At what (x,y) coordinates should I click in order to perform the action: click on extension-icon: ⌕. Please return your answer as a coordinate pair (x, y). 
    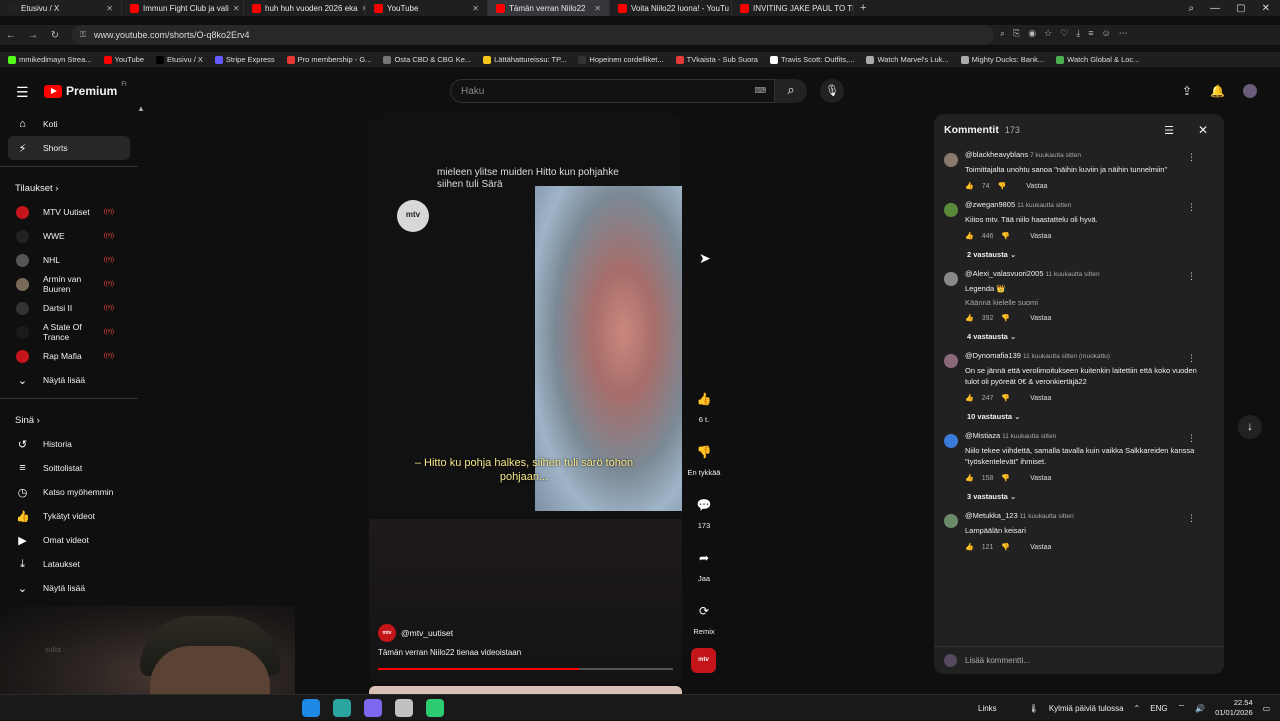
    Looking at the image, I should click on (1002, 33).